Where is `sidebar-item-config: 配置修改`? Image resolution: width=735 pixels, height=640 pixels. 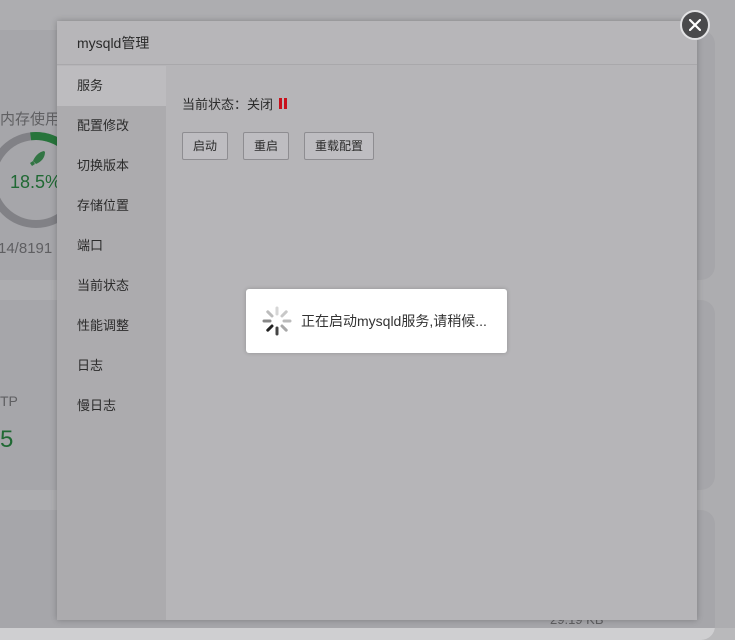 sidebar-item-config: 配置修改 is located at coordinates (111, 126).